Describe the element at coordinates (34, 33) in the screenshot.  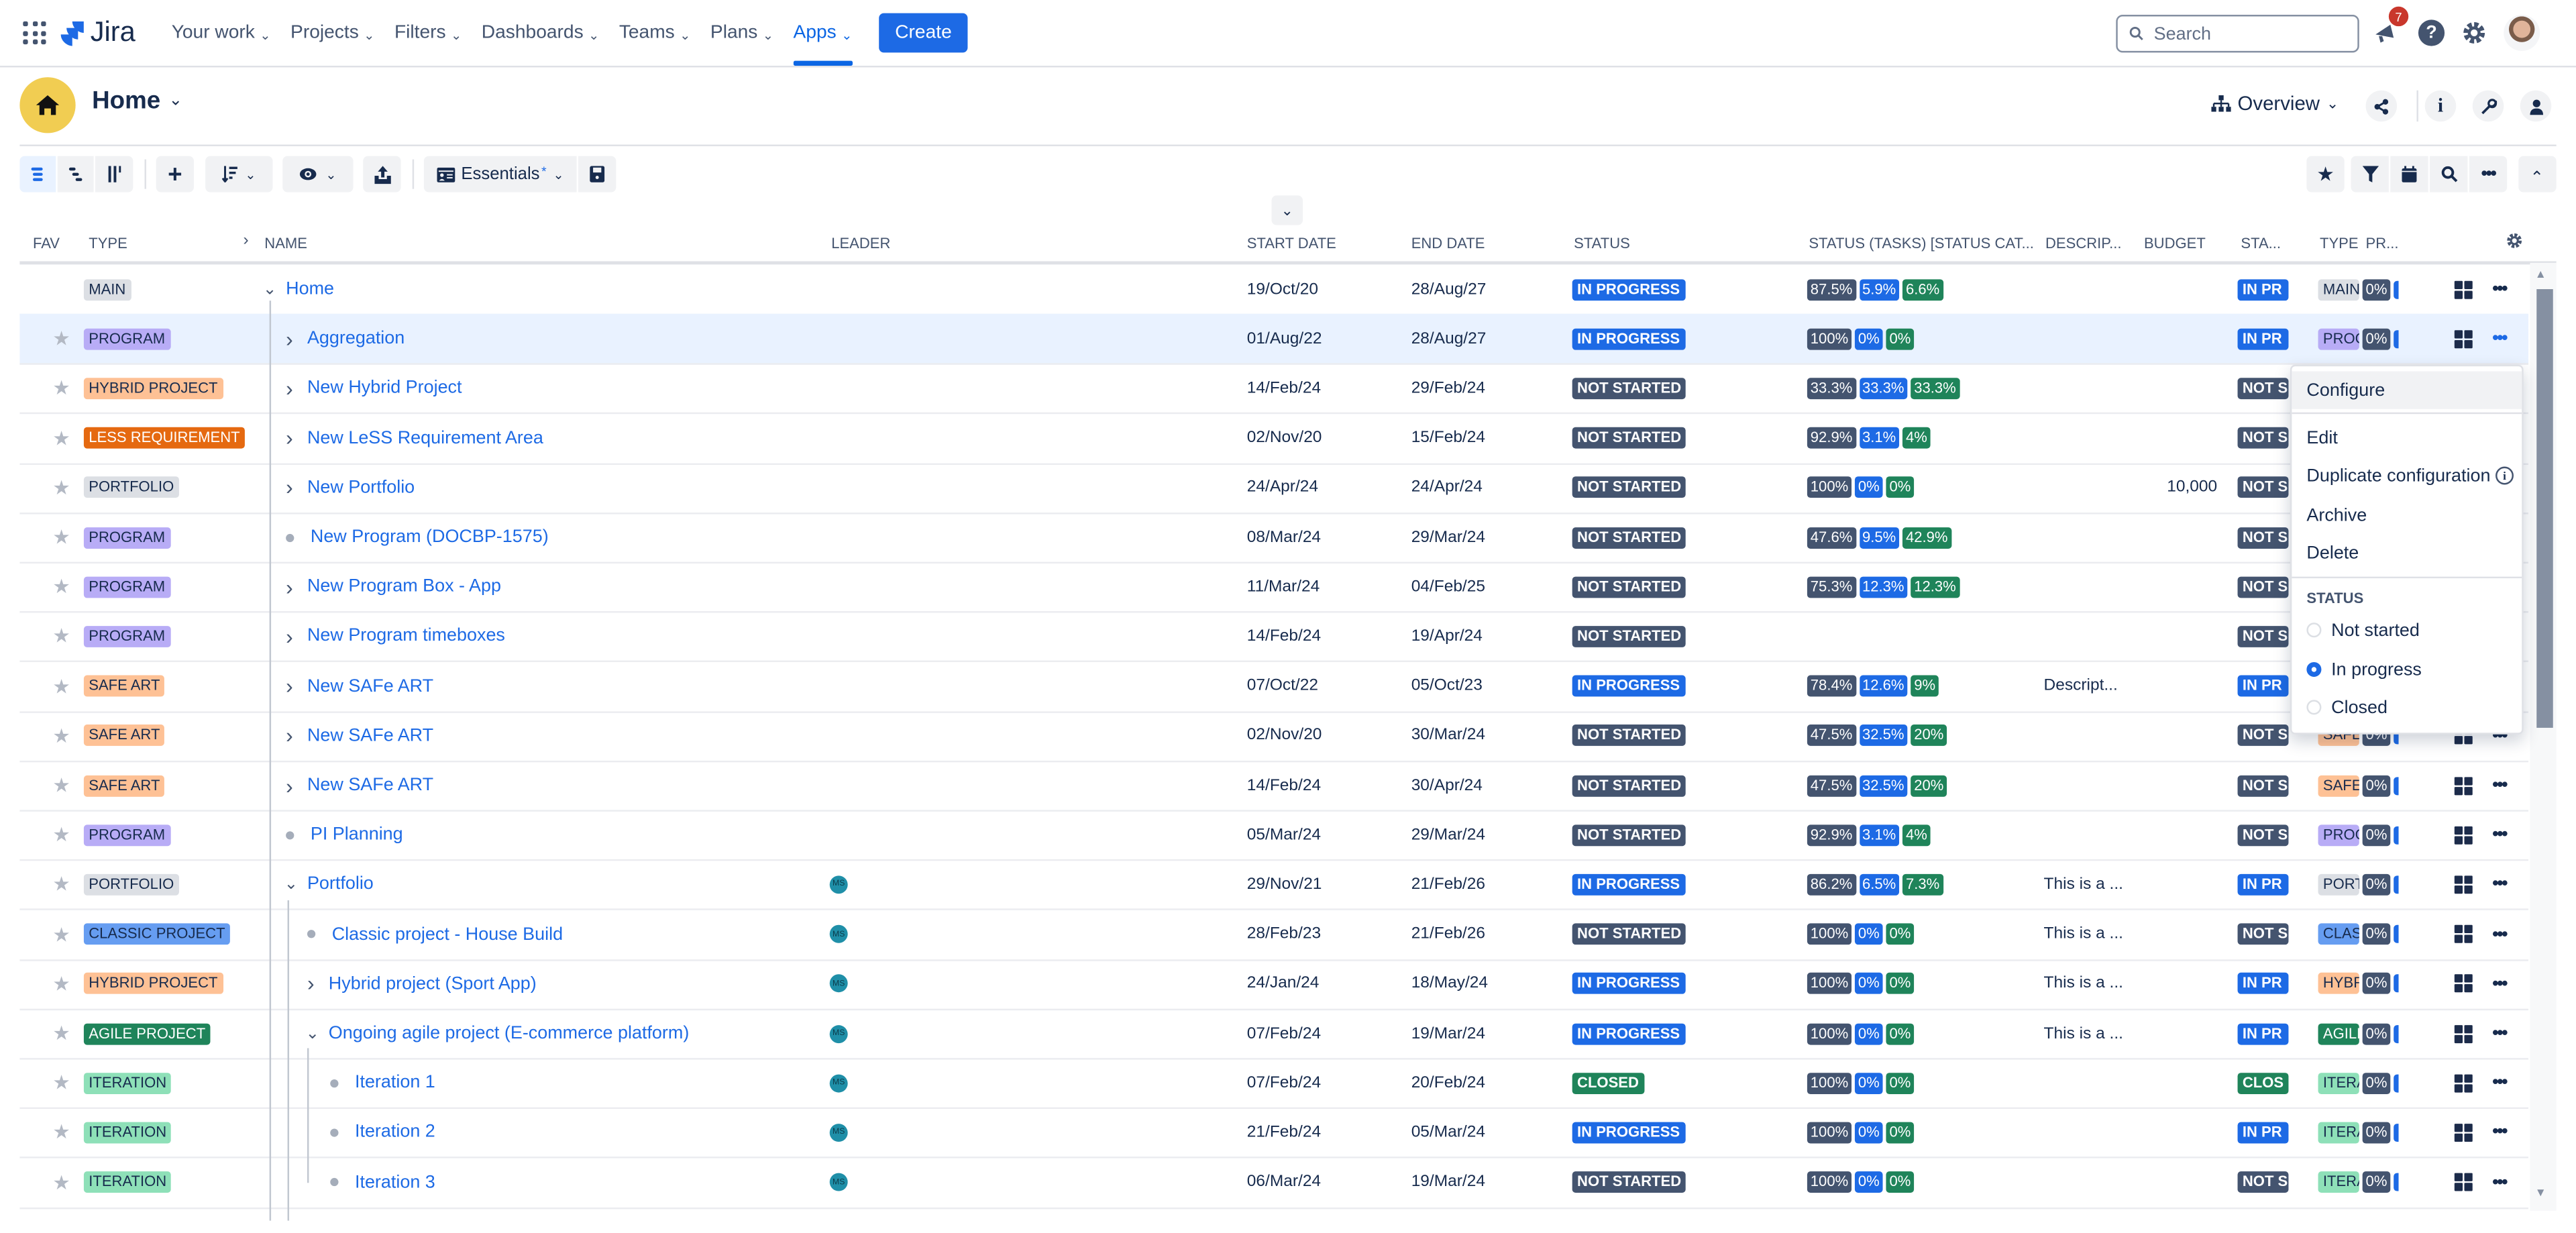
I see `app-switcher-icon` at that location.